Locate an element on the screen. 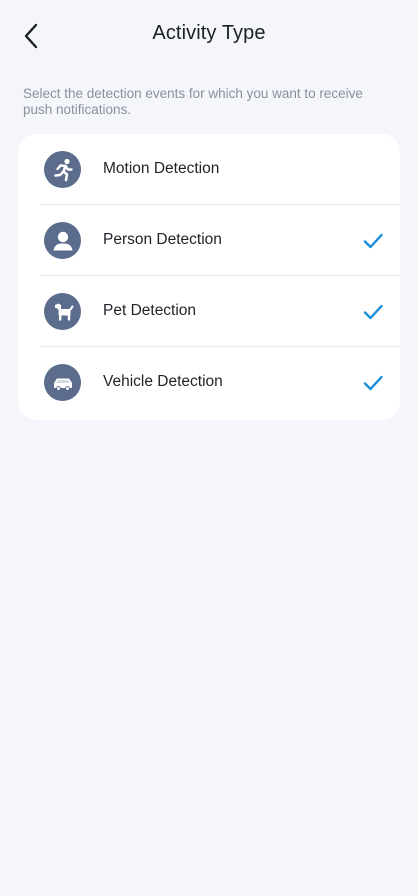  person-icon is located at coordinates (62, 240).